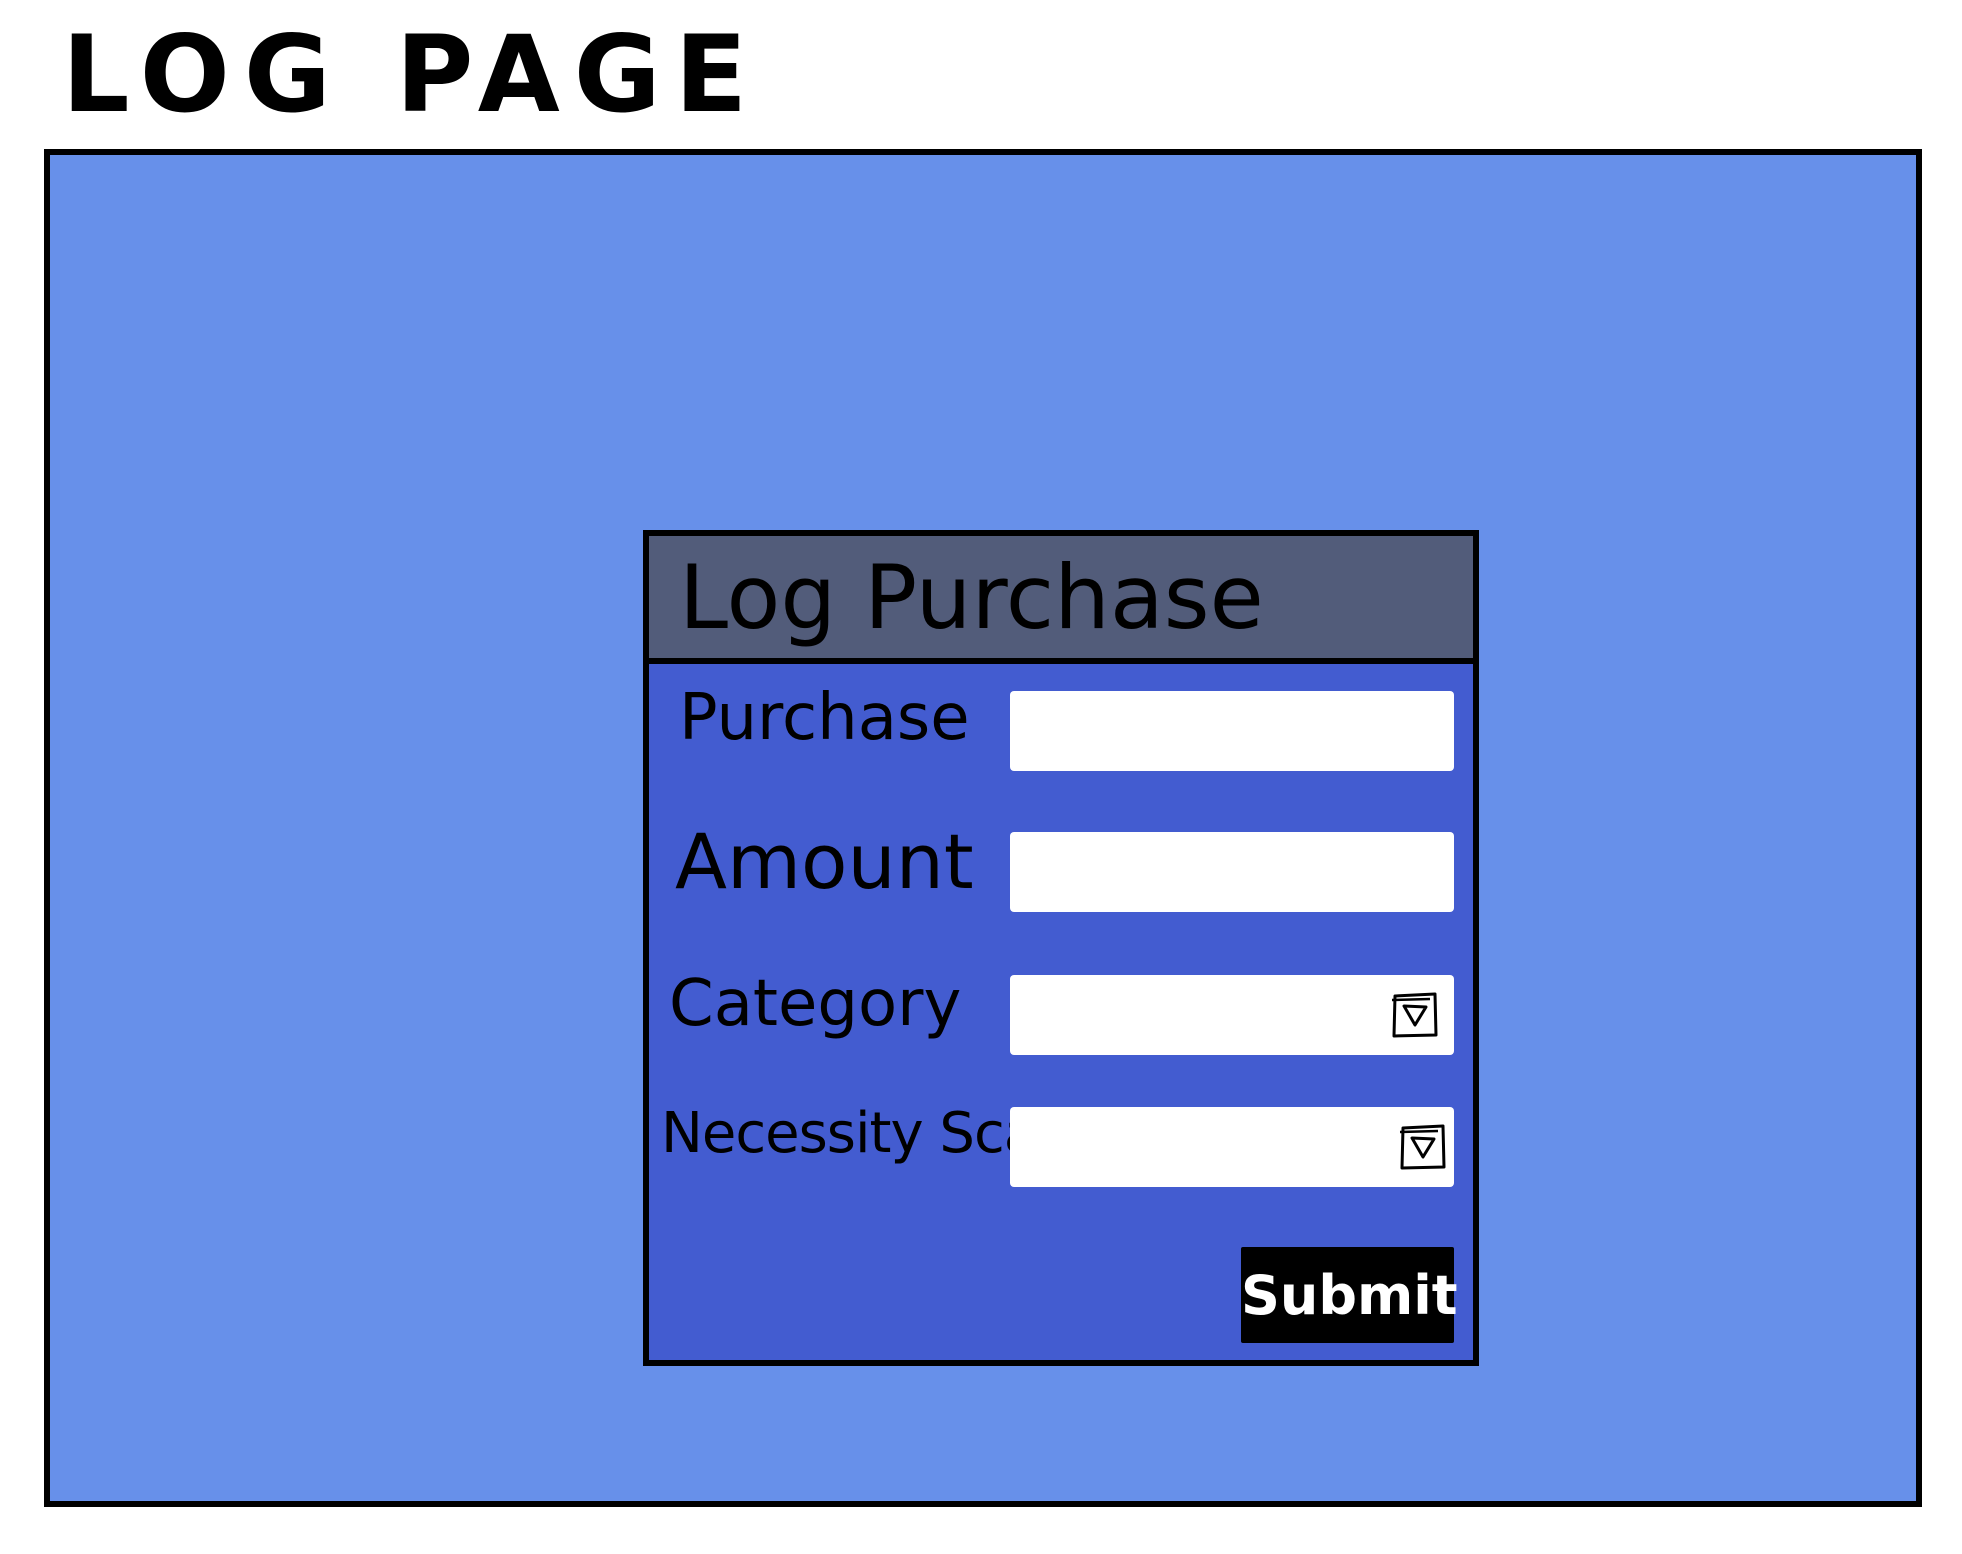  Describe the element at coordinates (824, 861) in the screenshot. I see `amount-label: Amount` at that location.